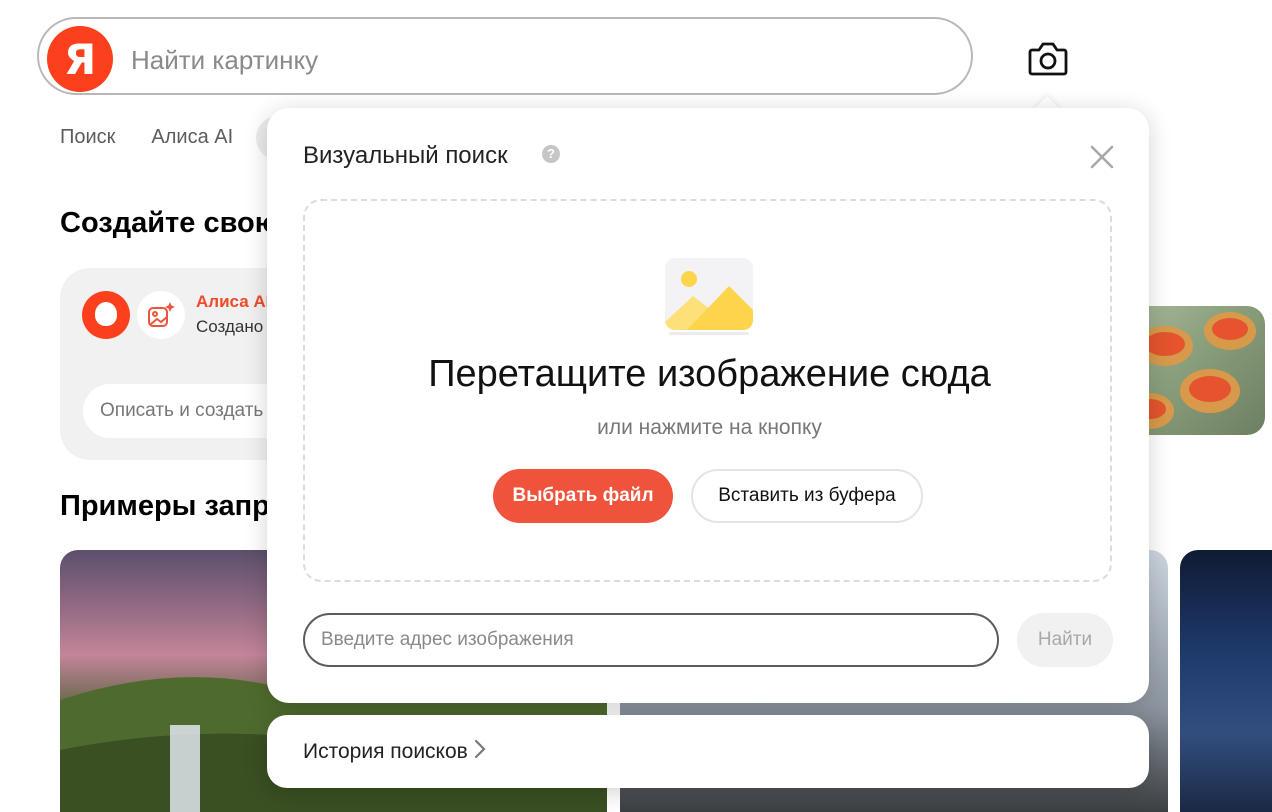 This screenshot has height=812, width=1272. Describe the element at coordinates (230, 326) in the screenshot. I see `alice-subtitle: Создано` at that location.